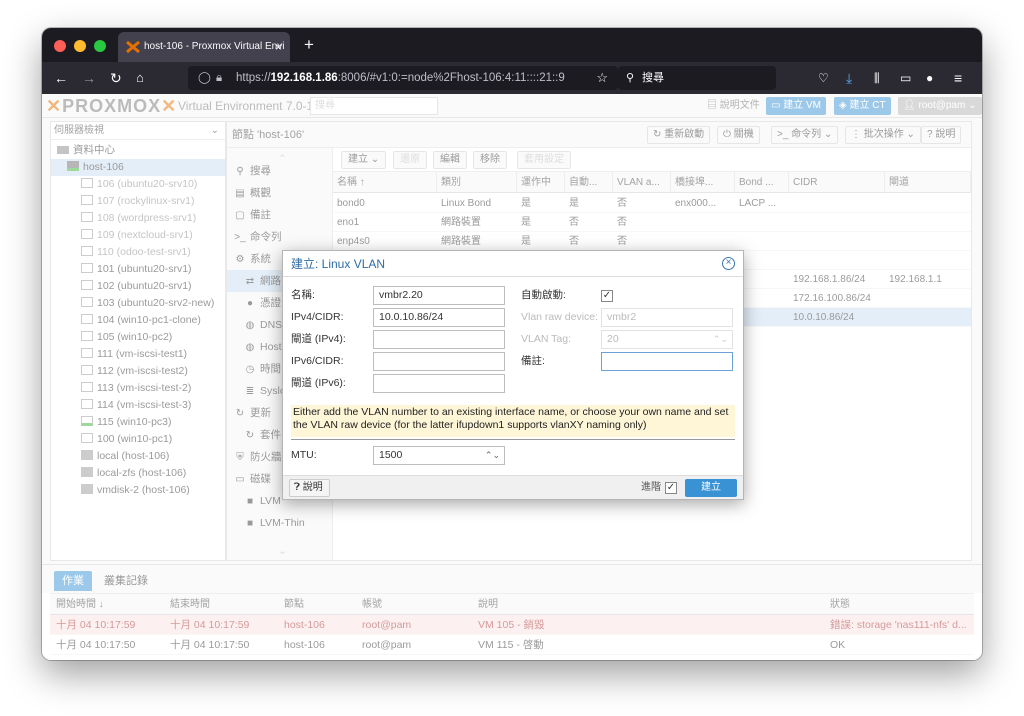 The height and width of the screenshot is (716, 1024). Describe the element at coordinates (546, 339) in the screenshot. I see `vlan-tag-label: VLAN Tag:` at that location.